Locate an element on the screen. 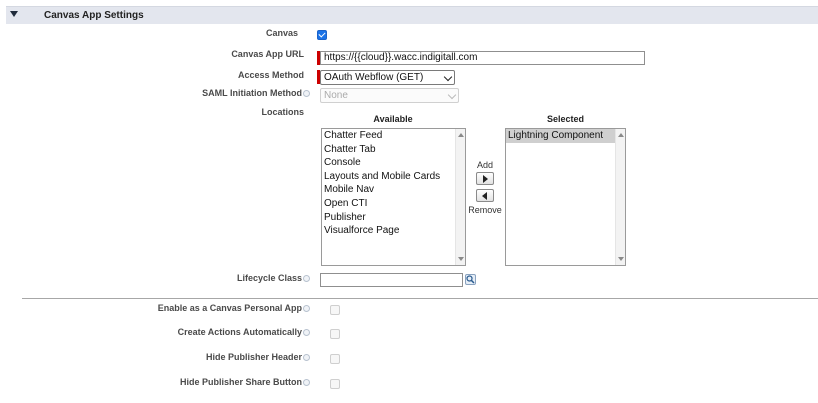 The image size is (818, 403). locations-label: Locations is located at coordinates (282, 112).